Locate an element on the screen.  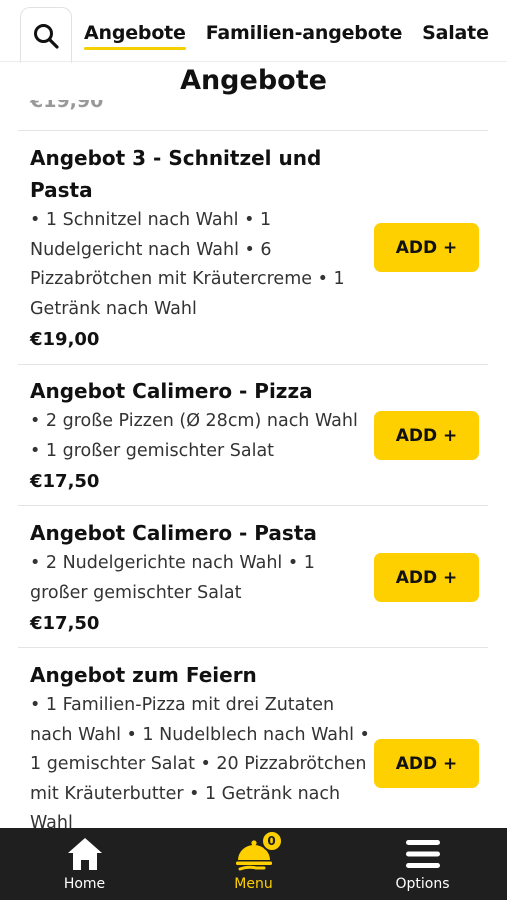
search-icon is located at coordinates (46, 36).